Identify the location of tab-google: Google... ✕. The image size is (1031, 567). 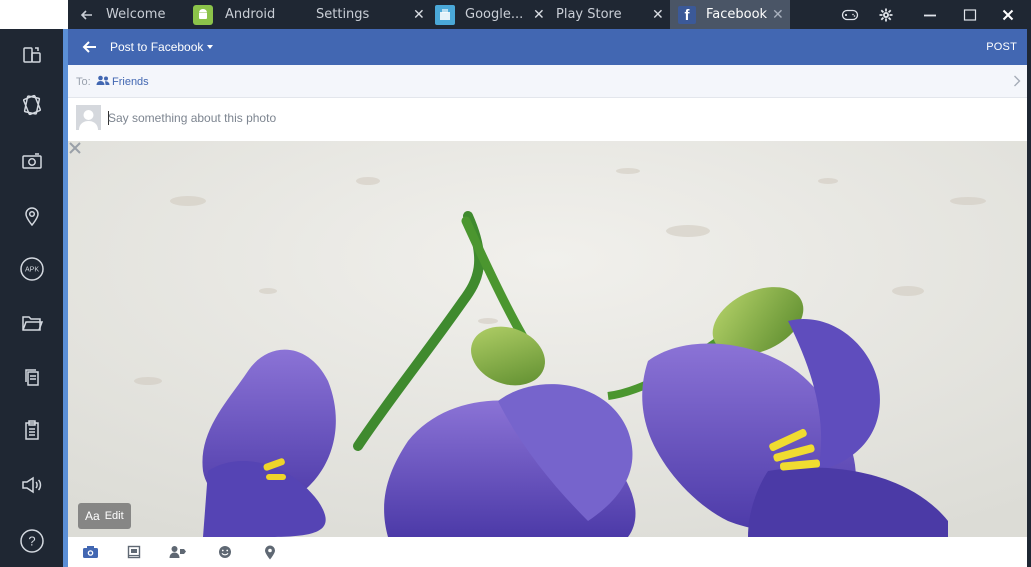
(491, 14).